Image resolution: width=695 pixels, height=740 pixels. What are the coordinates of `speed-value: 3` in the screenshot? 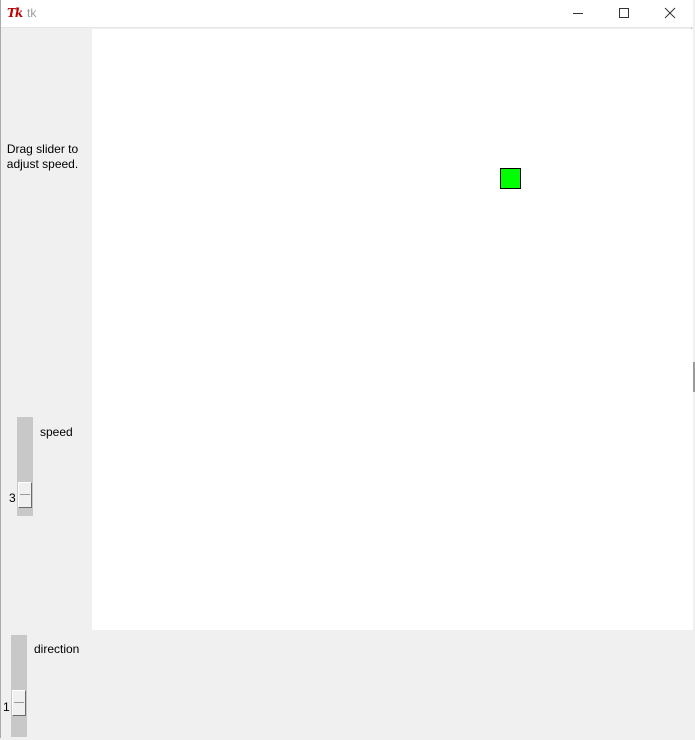 It's located at (12, 498).